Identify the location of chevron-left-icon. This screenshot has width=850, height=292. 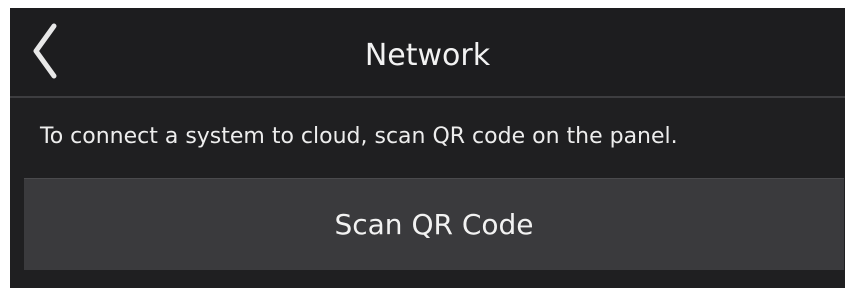
(47, 51).